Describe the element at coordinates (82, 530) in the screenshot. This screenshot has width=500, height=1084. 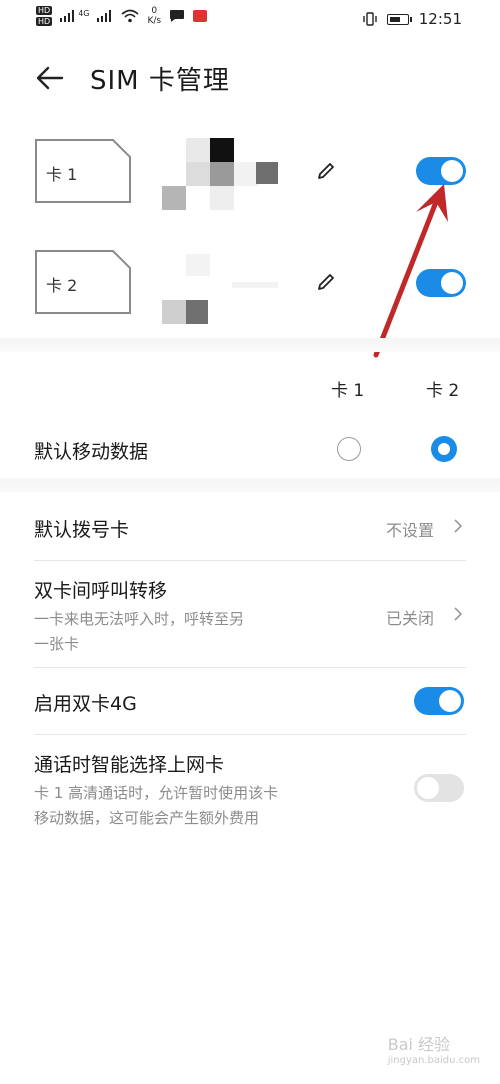
I see `default-dial-label: 默认拨号卡` at that location.